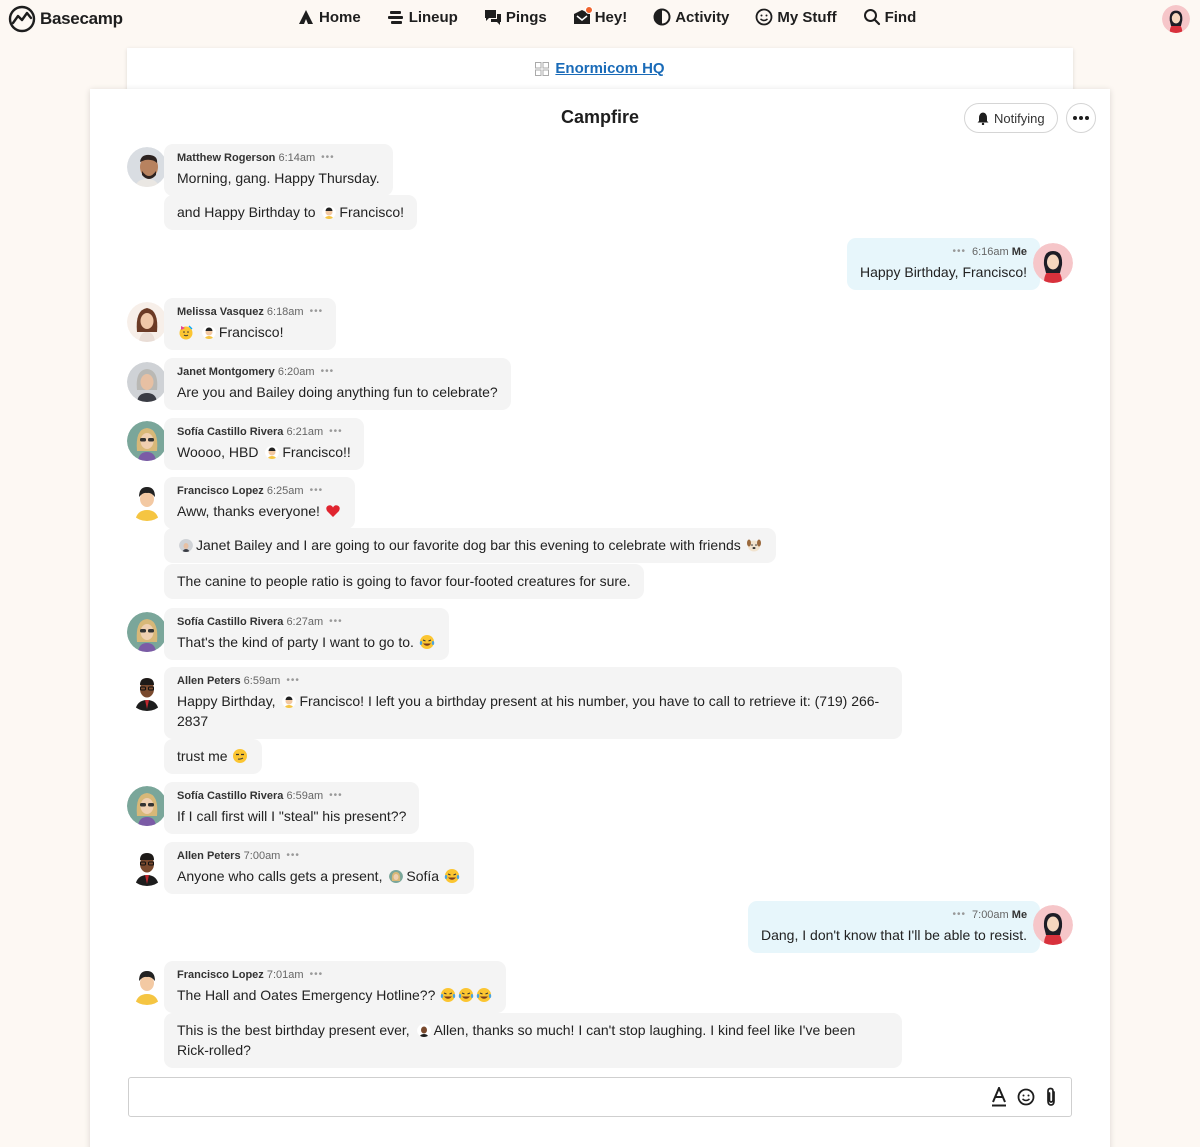 Image resolution: width=1200 pixels, height=1147 pixels. What do you see at coordinates (422, 876) in the screenshot?
I see `mention-link: Sofía` at bounding box center [422, 876].